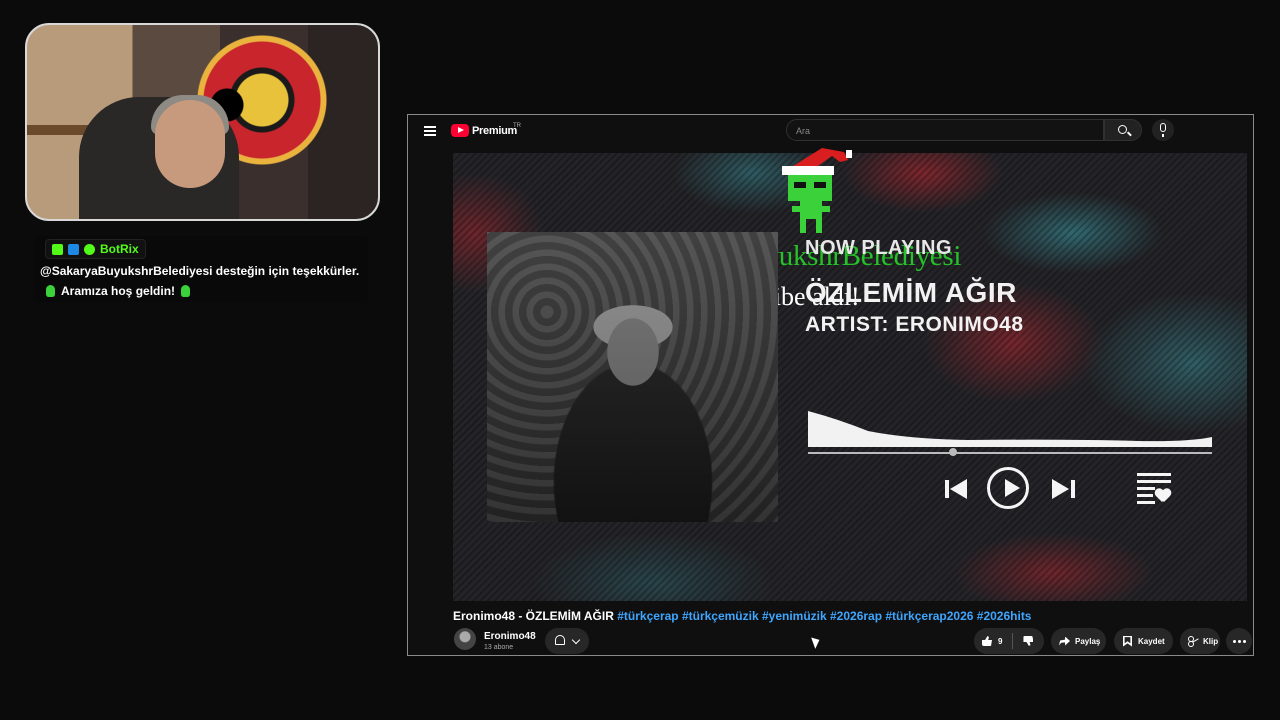 The width and height of the screenshot is (1280, 720). What do you see at coordinates (1008, 488) in the screenshot?
I see `play-icon` at bounding box center [1008, 488].